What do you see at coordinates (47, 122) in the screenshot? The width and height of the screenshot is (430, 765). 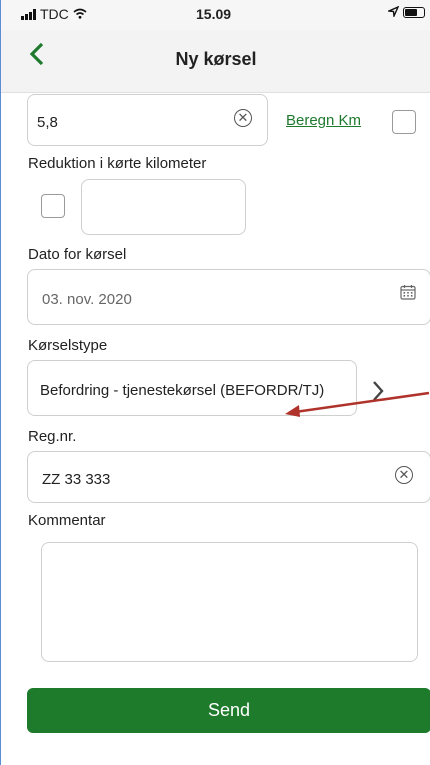 I see `km-value: 5,8` at bounding box center [47, 122].